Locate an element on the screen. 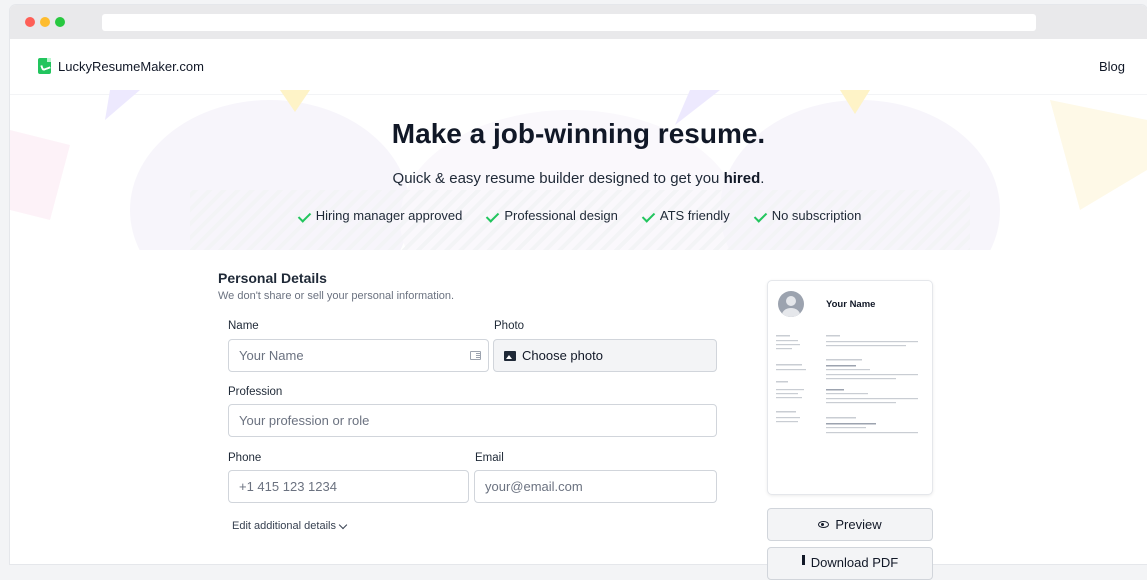  contact-card-icon is located at coordinates (475, 355).